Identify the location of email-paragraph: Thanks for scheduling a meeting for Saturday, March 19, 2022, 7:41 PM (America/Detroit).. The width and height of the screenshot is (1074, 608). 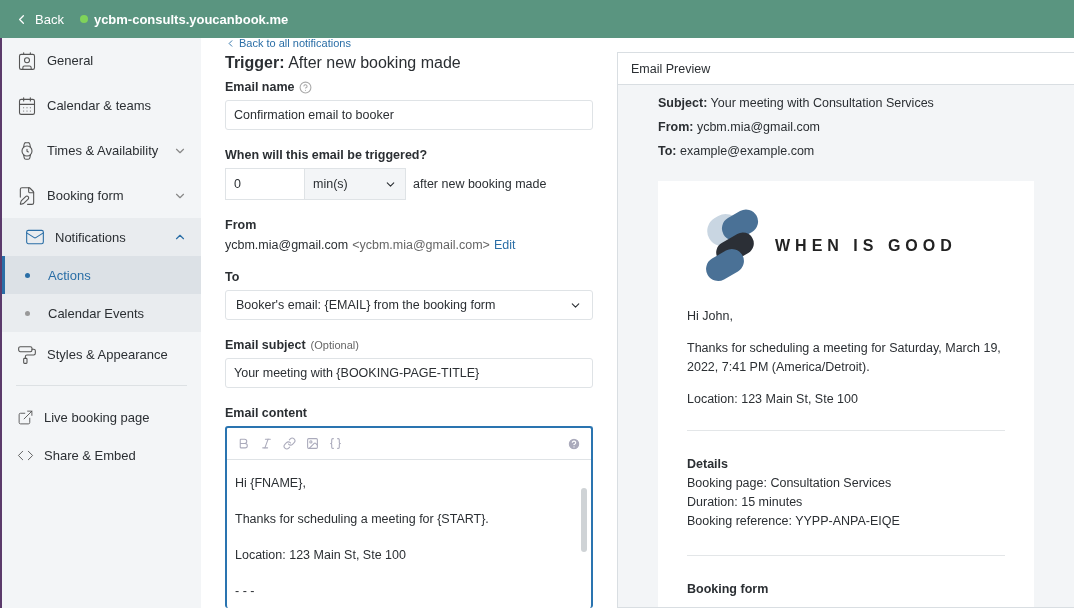
(844, 358).